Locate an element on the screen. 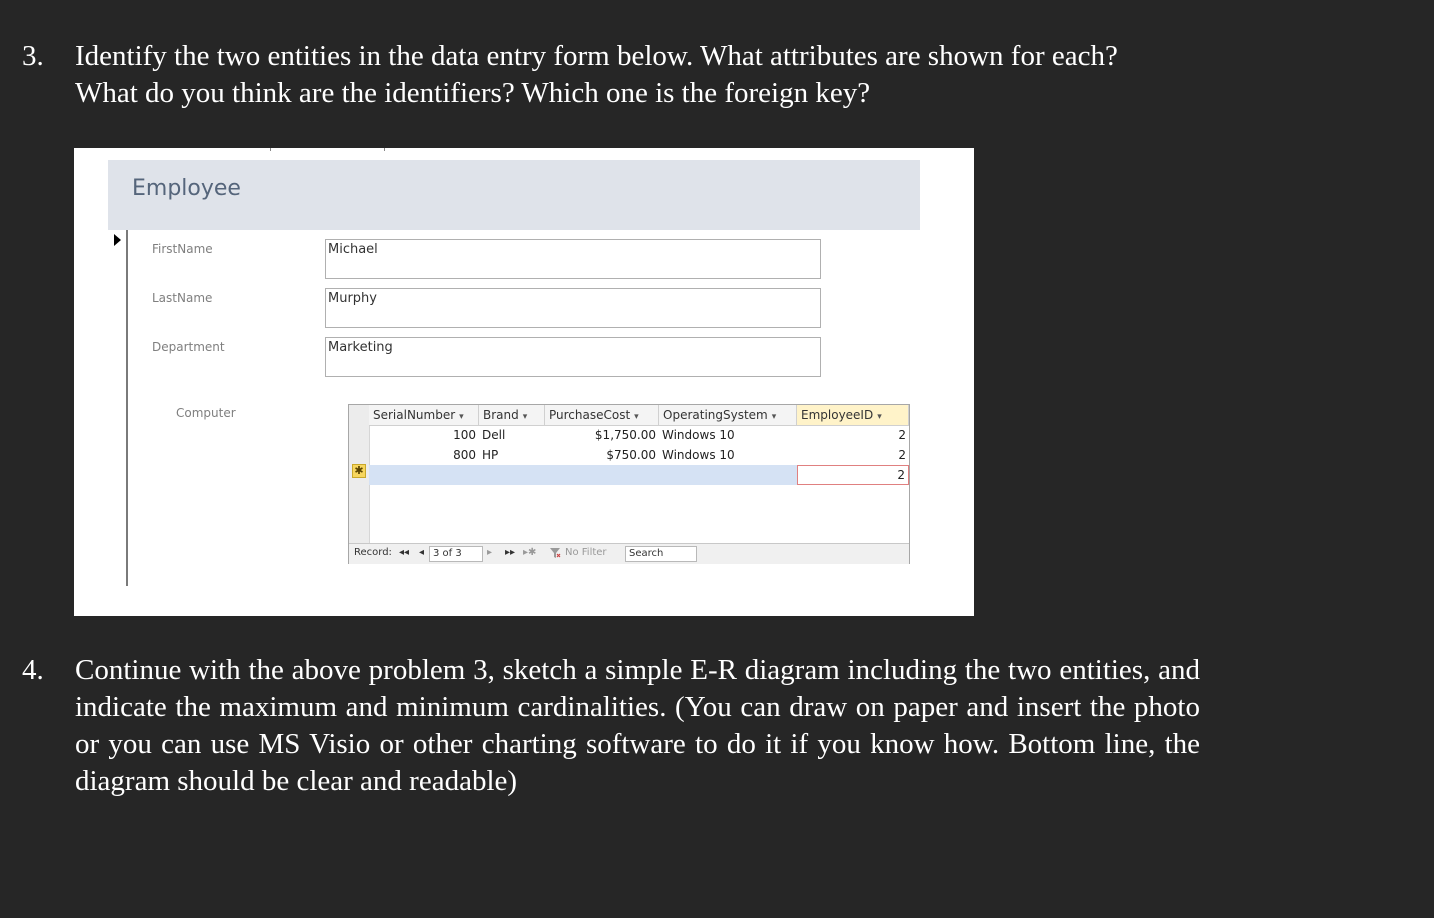 This screenshot has width=1434, height=918. column-header-label: EmployeeID is located at coordinates (837, 415).